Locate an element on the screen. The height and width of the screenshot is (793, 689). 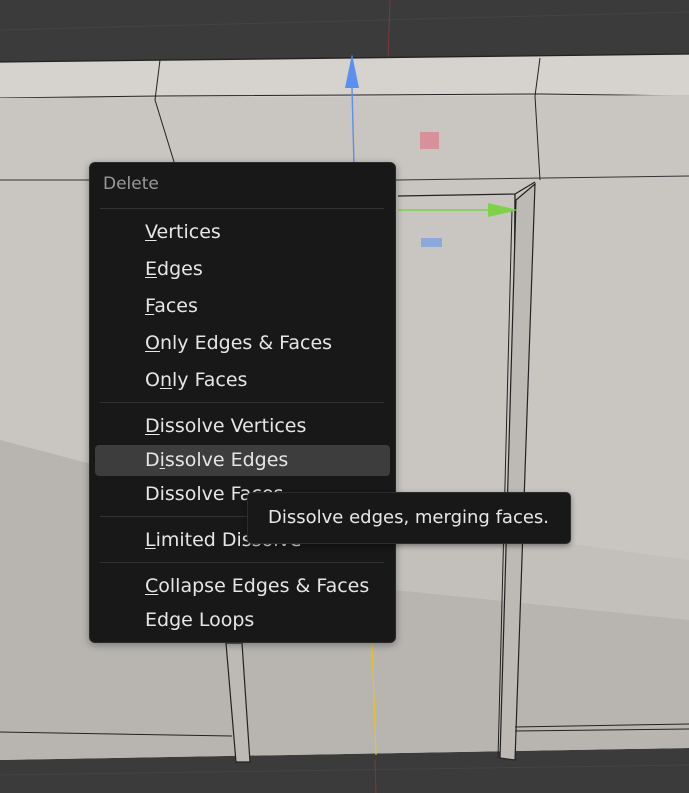
menu-item-only-faces: Only Faces is located at coordinates (242, 380).